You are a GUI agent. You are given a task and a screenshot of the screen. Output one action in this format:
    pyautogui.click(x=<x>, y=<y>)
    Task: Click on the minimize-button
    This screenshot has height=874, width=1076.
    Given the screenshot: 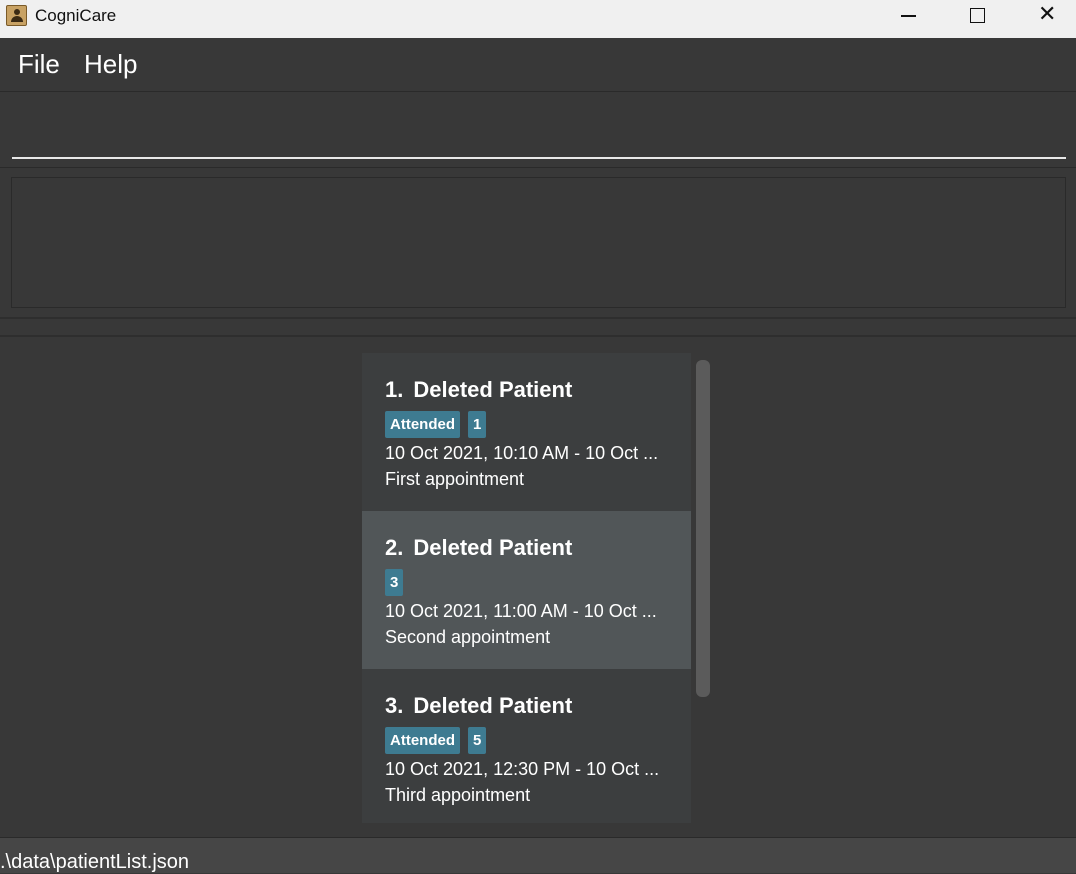 What is the action you would take?
    pyautogui.click(x=908, y=16)
    